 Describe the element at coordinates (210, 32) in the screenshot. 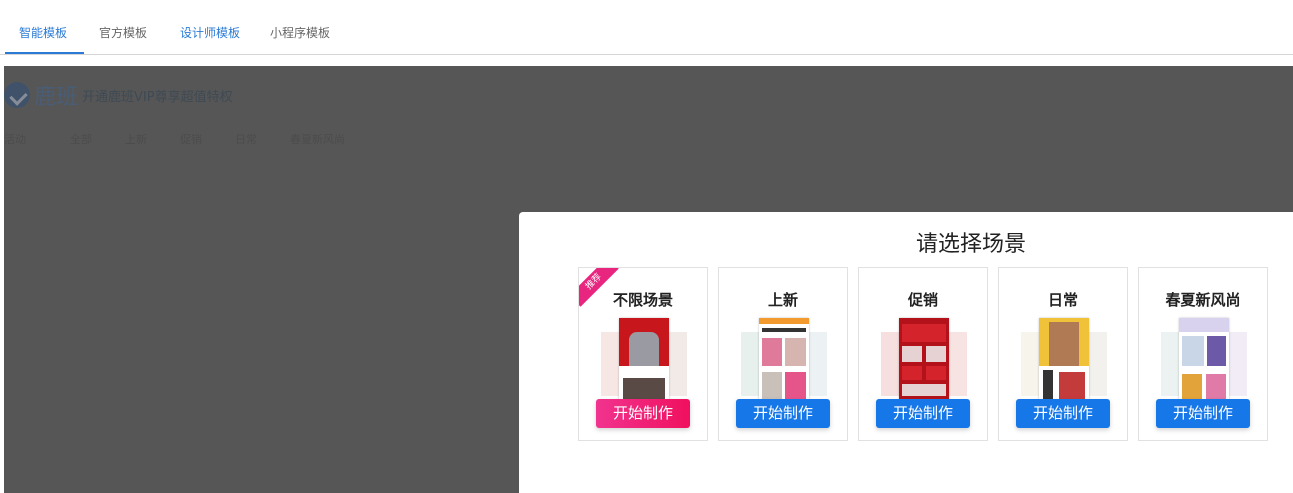

I see `tab-designer-templates: 设计师模板` at that location.